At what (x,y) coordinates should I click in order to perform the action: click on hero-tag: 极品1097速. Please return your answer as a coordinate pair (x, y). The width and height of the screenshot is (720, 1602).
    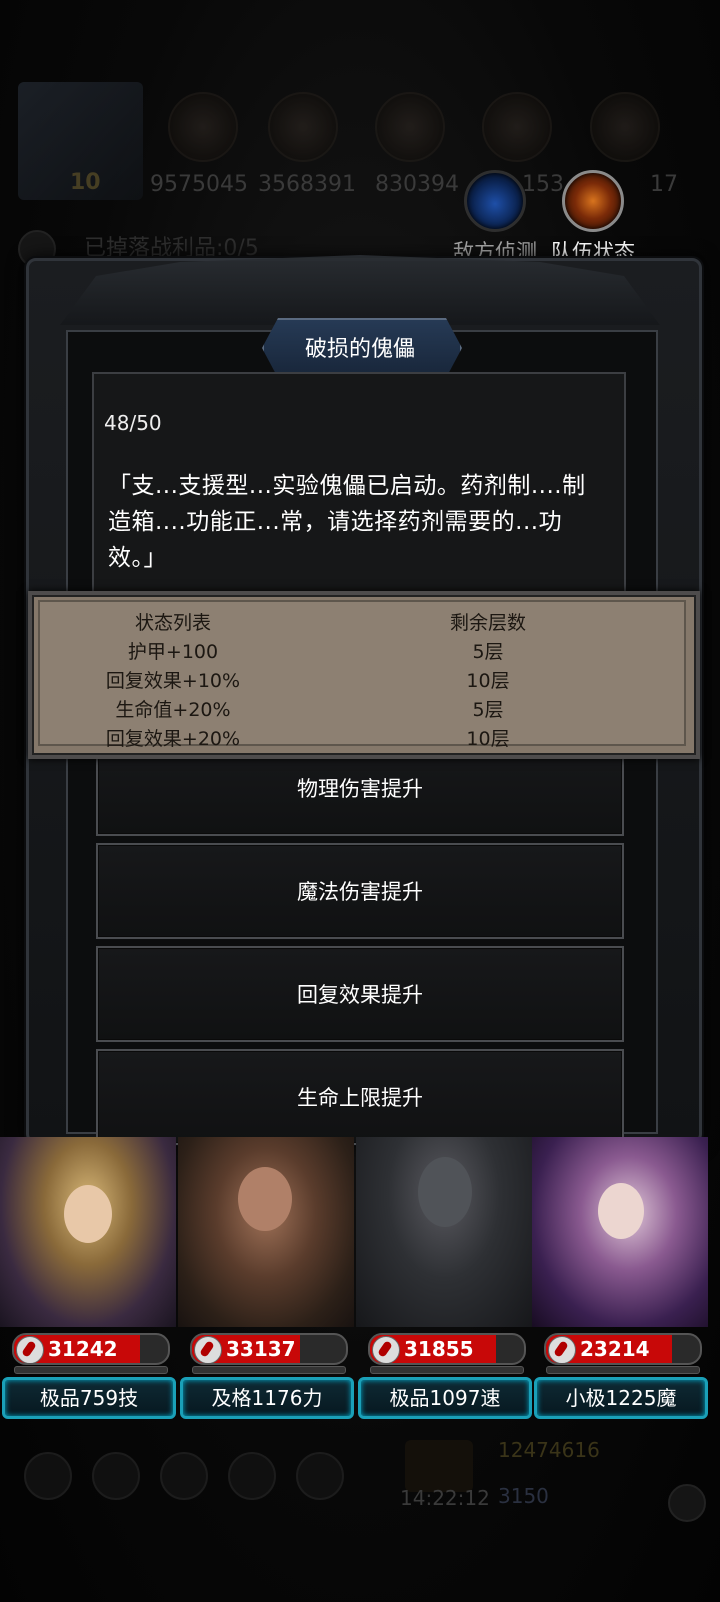
    Looking at the image, I should click on (445, 1398).